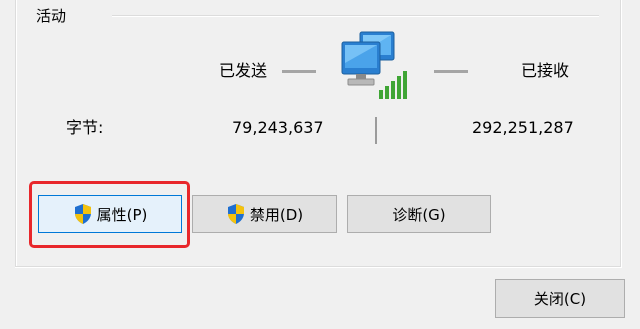 This screenshot has width=640, height=329. I want to click on group-border-bottom, so click(318, 267).